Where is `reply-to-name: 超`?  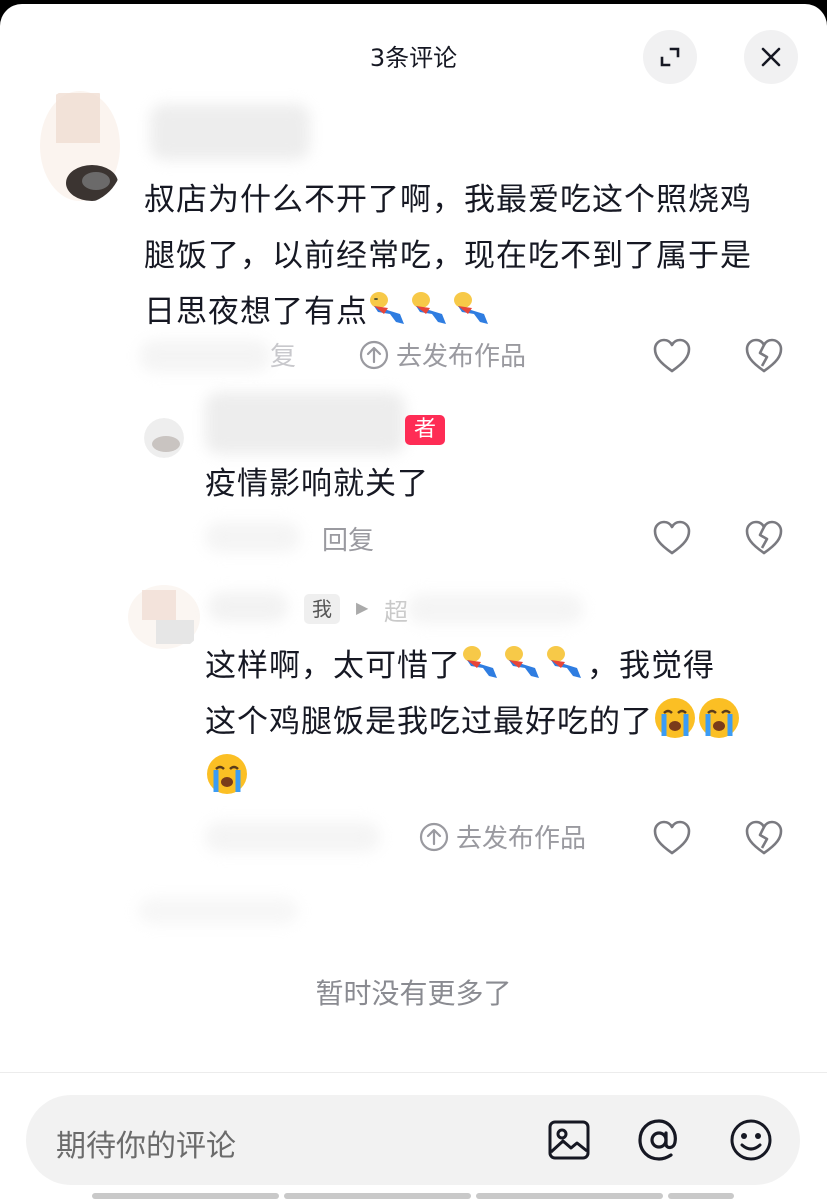
reply-to-name: 超 is located at coordinates (396, 609).